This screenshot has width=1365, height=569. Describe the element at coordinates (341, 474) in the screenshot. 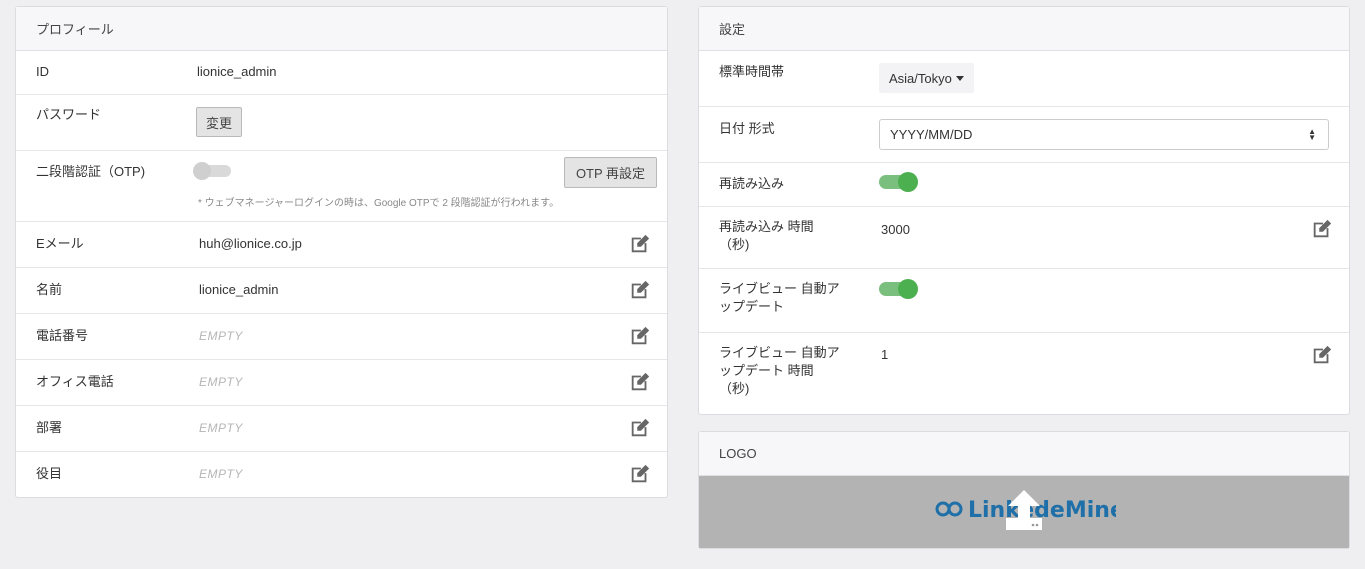

I see `role-row: 役目 EMPTY` at that location.